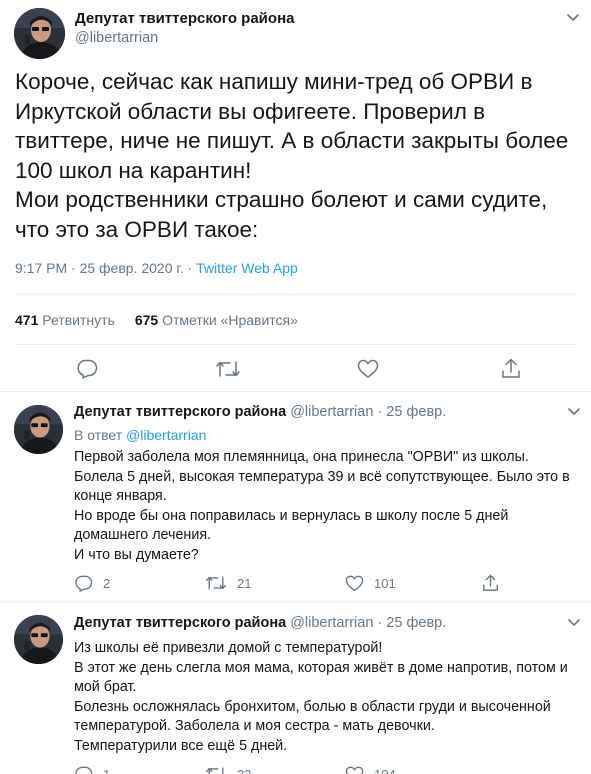 This screenshot has height=774, width=591. Describe the element at coordinates (100, 435) in the screenshot. I see `reply-to-prefix: В ответ` at that location.